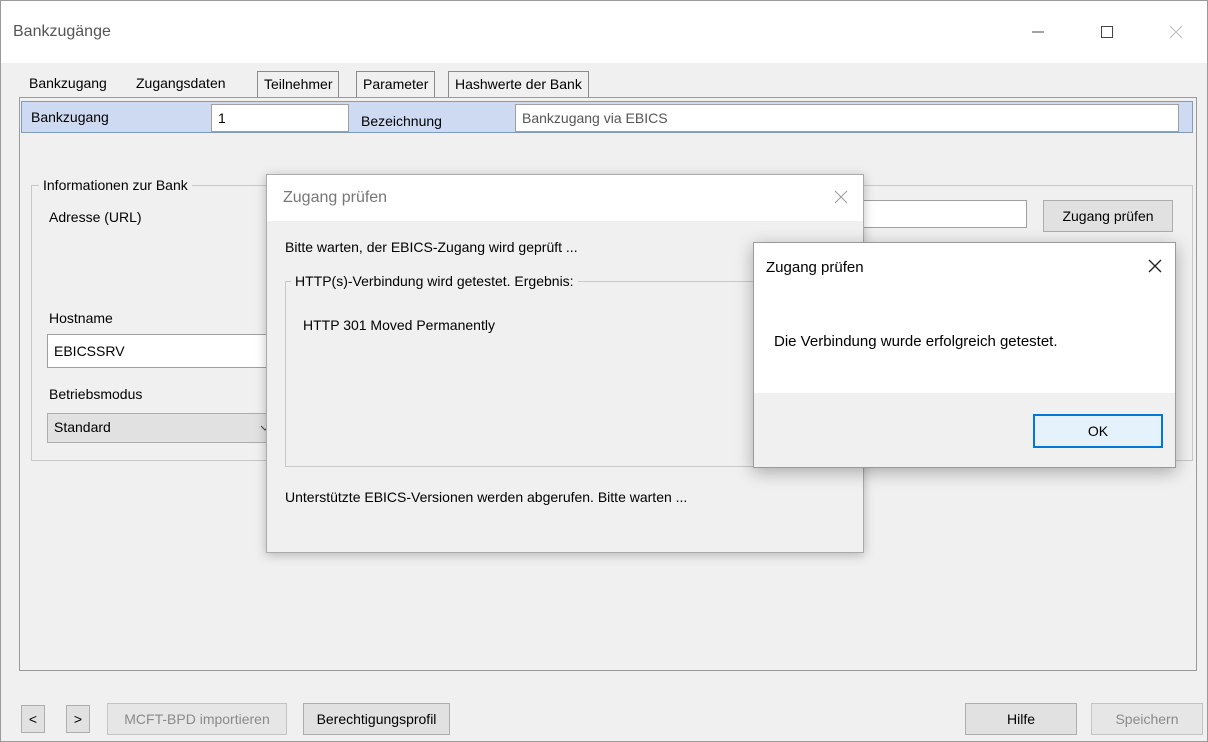 The image size is (1208, 742). I want to click on bankzugang-label: Bankzugang, so click(70, 117).